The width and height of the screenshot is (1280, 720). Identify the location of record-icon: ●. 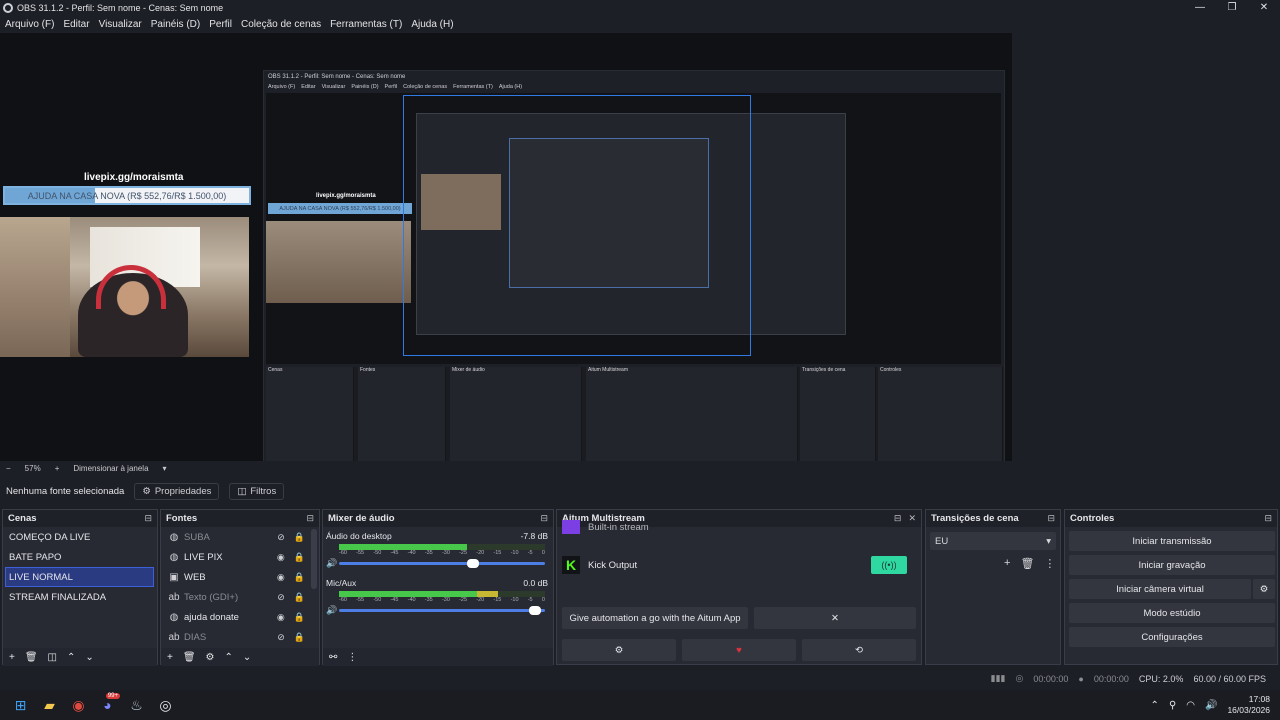
(1081, 678).